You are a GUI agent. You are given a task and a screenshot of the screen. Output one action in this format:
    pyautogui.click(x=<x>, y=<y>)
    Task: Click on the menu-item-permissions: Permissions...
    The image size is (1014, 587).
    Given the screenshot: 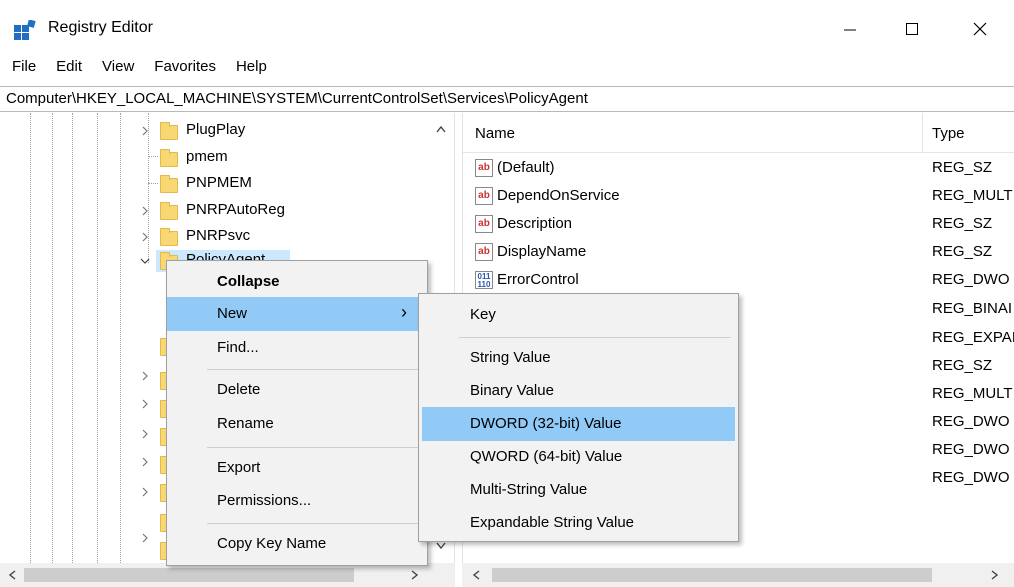 What is the action you would take?
    pyautogui.click(x=297, y=501)
    